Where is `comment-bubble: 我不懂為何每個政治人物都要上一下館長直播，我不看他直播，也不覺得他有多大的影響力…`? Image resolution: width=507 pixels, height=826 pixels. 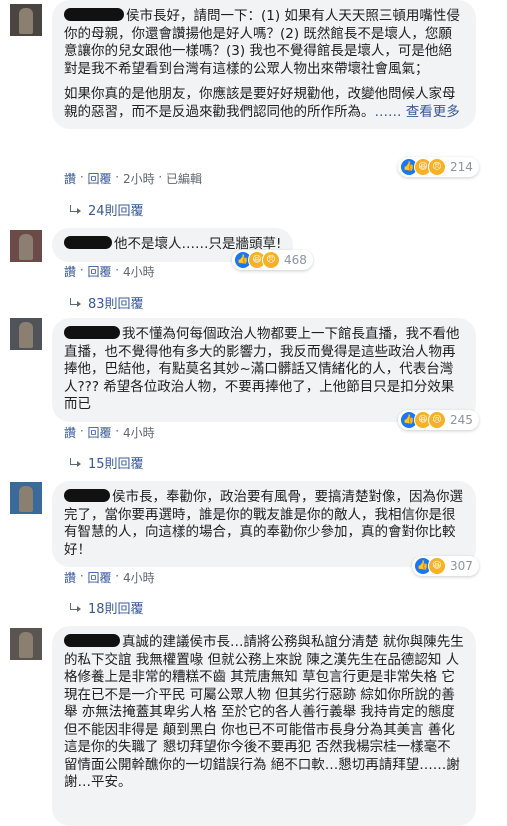 comment-bubble: 我不懂為何每個政治人物都要上一下館長直播，我不看他直播，也不覺得他有多大的影響力… is located at coordinates (264, 370).